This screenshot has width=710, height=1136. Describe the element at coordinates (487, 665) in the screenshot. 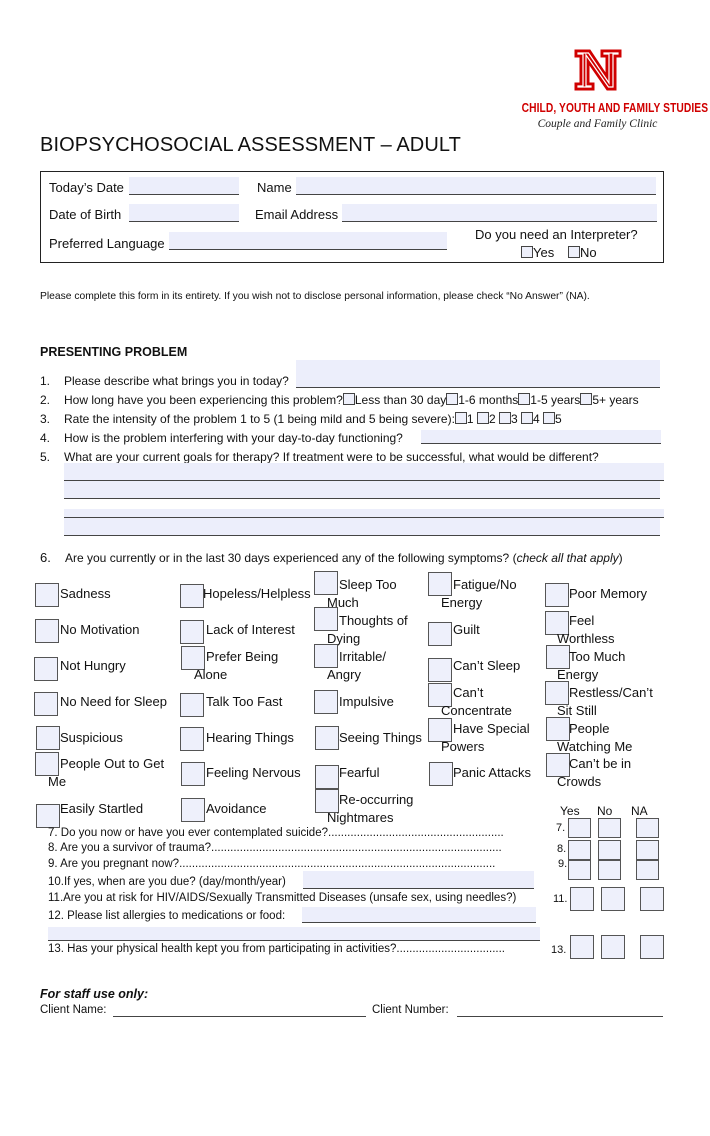

I see `symptom-label: Can’t Sleep` at that location.